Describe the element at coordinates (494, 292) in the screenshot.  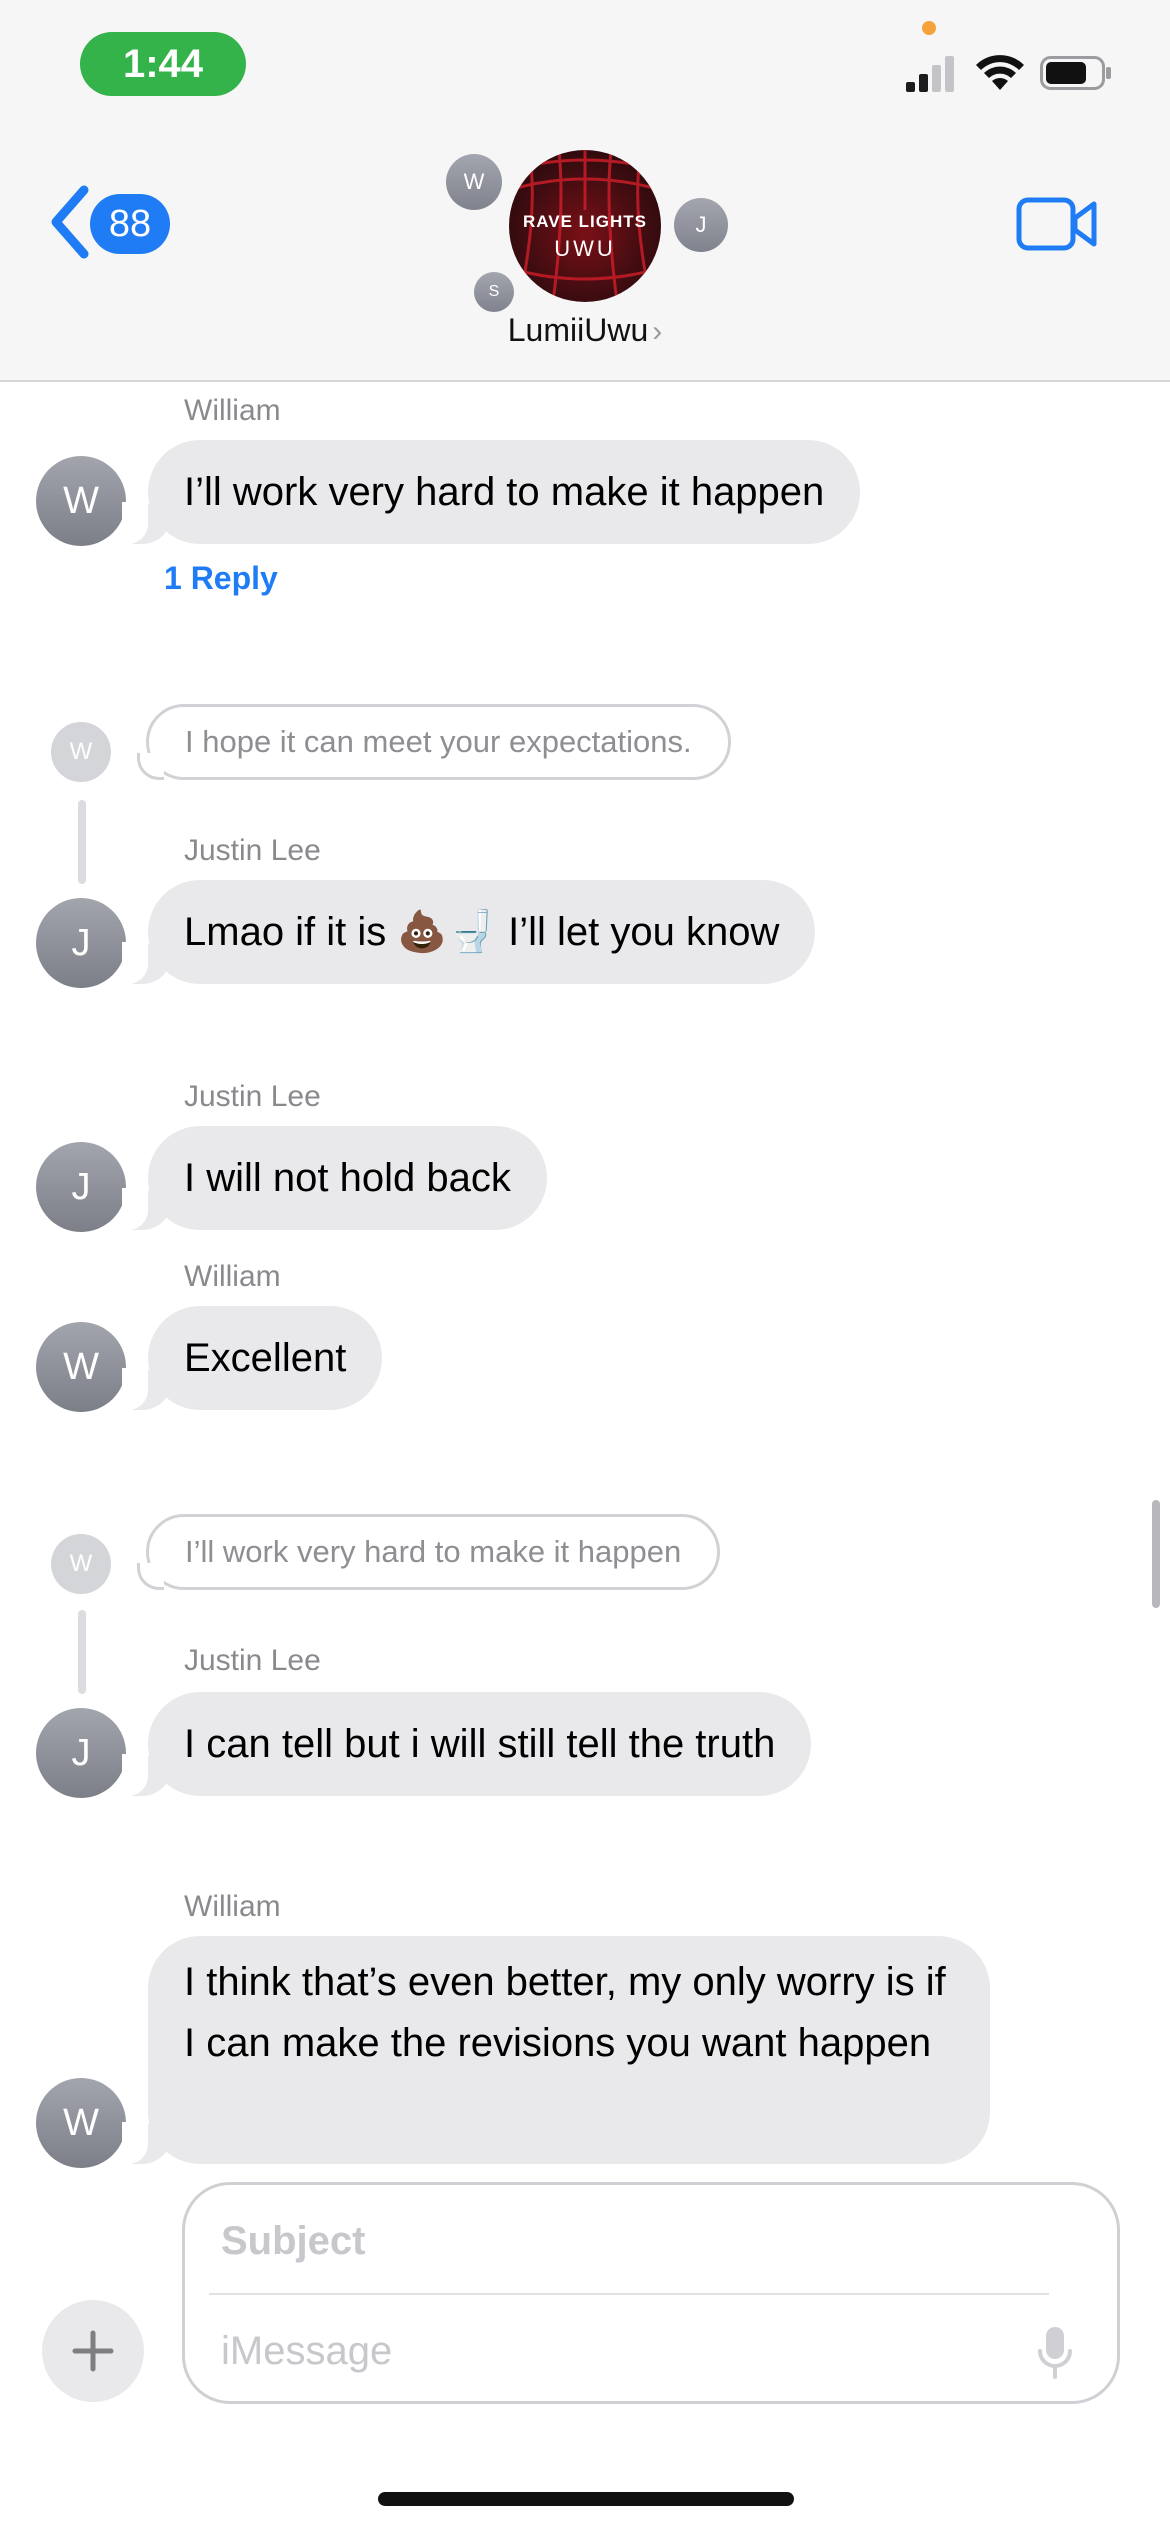
I see `member-avatar-s: S` at that location.